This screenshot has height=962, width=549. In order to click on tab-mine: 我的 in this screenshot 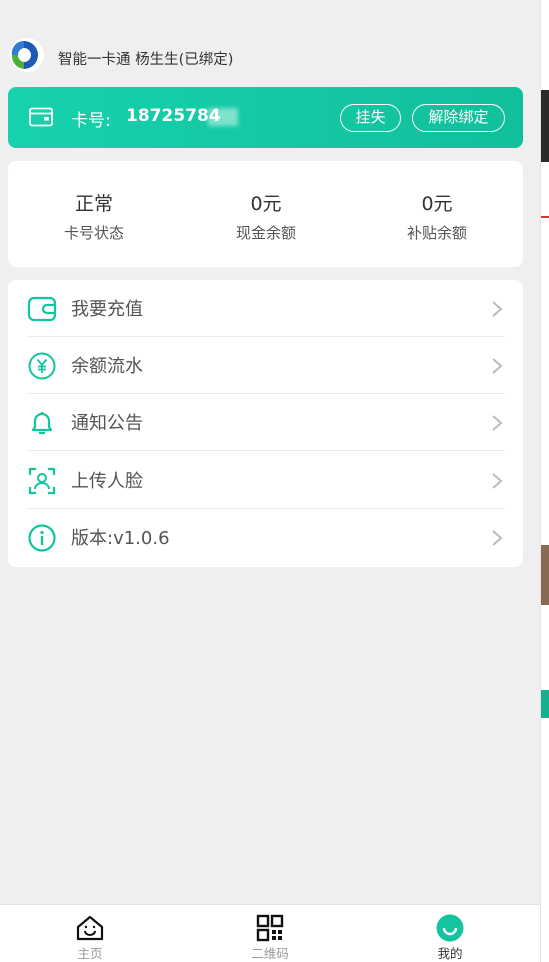, I will do `click(450, 933)`.